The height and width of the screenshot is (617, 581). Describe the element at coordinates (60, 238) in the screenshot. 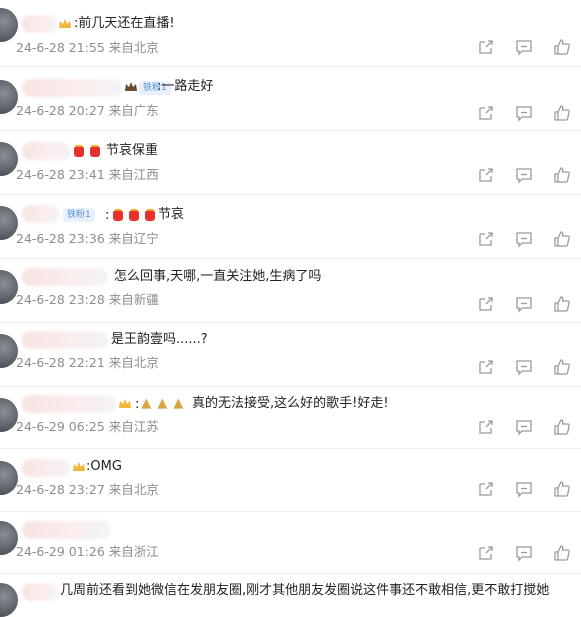

I see `comment-time: 24-6-28 23:36` at that location.